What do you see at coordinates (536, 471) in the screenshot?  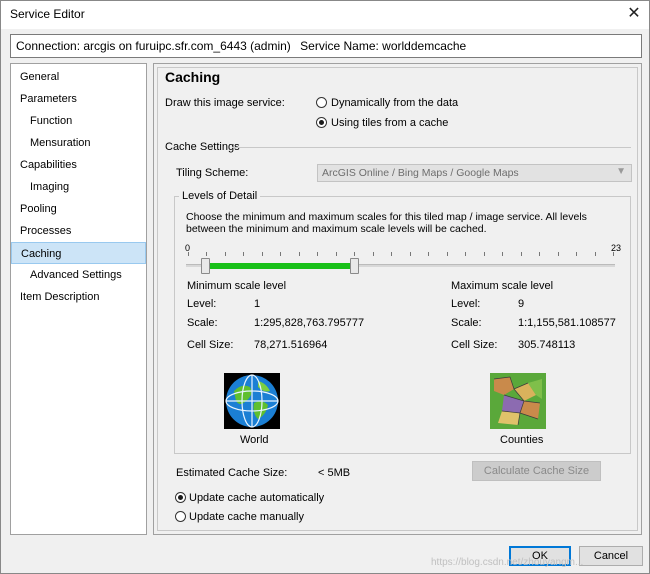 I see `calculate-cache-size-button: Calculate Cache Size` at bounding box center [536, 471].